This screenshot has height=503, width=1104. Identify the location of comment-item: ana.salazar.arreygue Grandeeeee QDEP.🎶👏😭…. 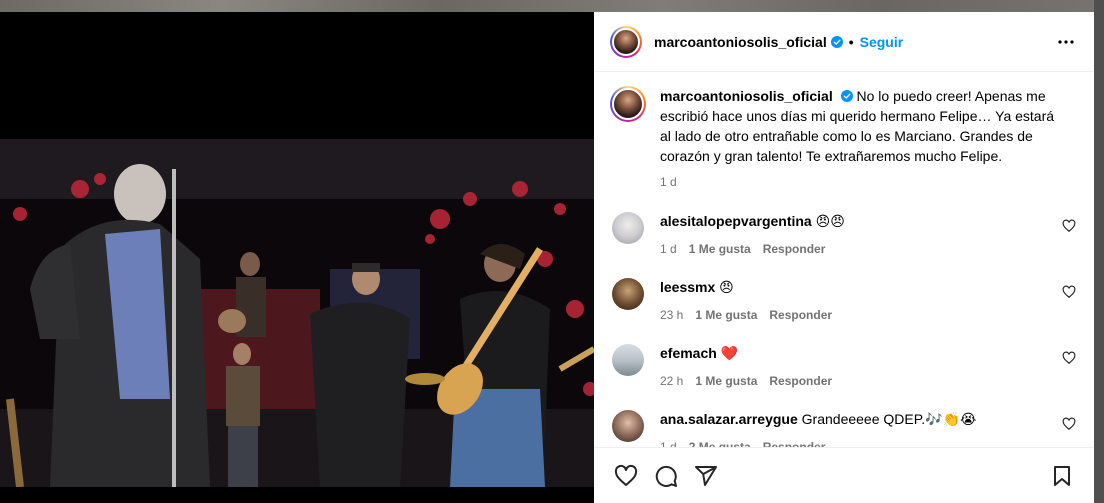
(844, 428).